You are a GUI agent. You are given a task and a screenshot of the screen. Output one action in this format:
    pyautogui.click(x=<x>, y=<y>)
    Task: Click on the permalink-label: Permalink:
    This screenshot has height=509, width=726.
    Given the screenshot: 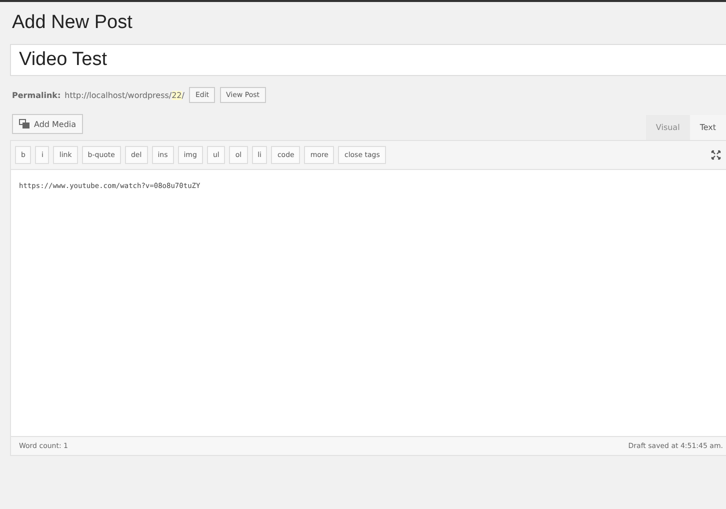 What is the action you would take?
    pyautogui.click(x=36, y=95)
    